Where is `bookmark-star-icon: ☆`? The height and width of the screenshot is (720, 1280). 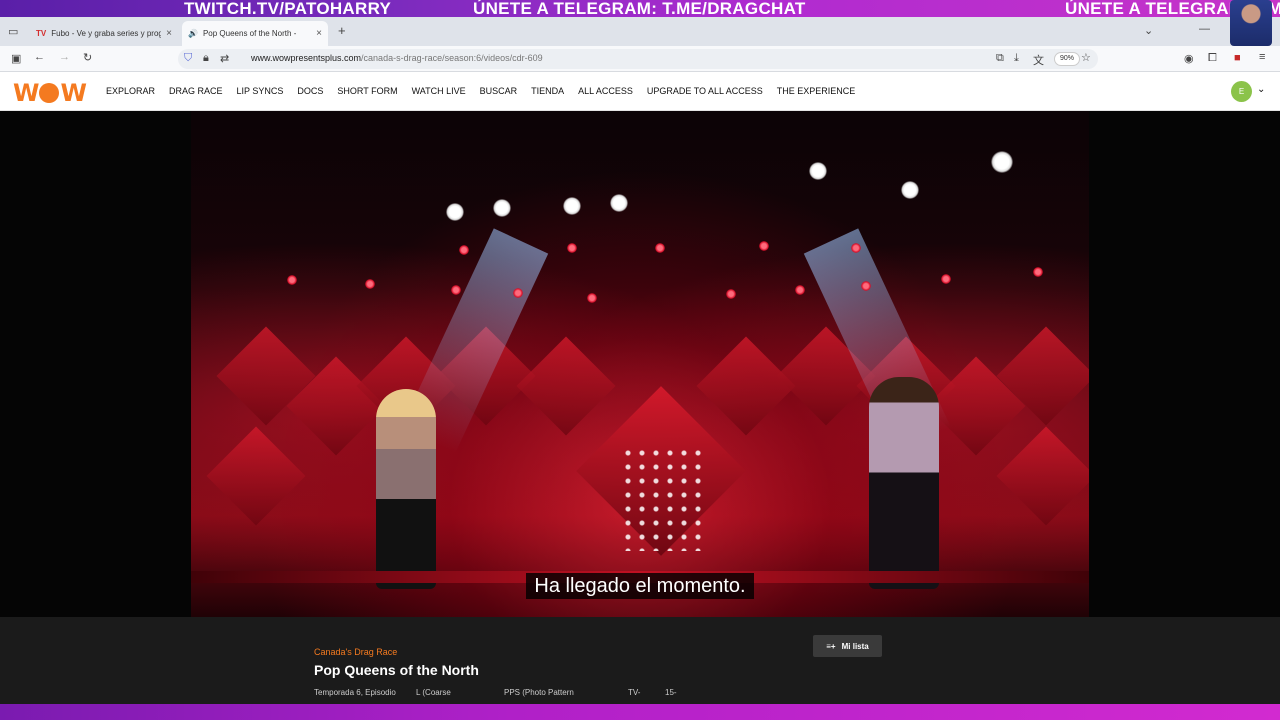
bookmark-star-icon: ☆ is located at coordinates (1086, 57).